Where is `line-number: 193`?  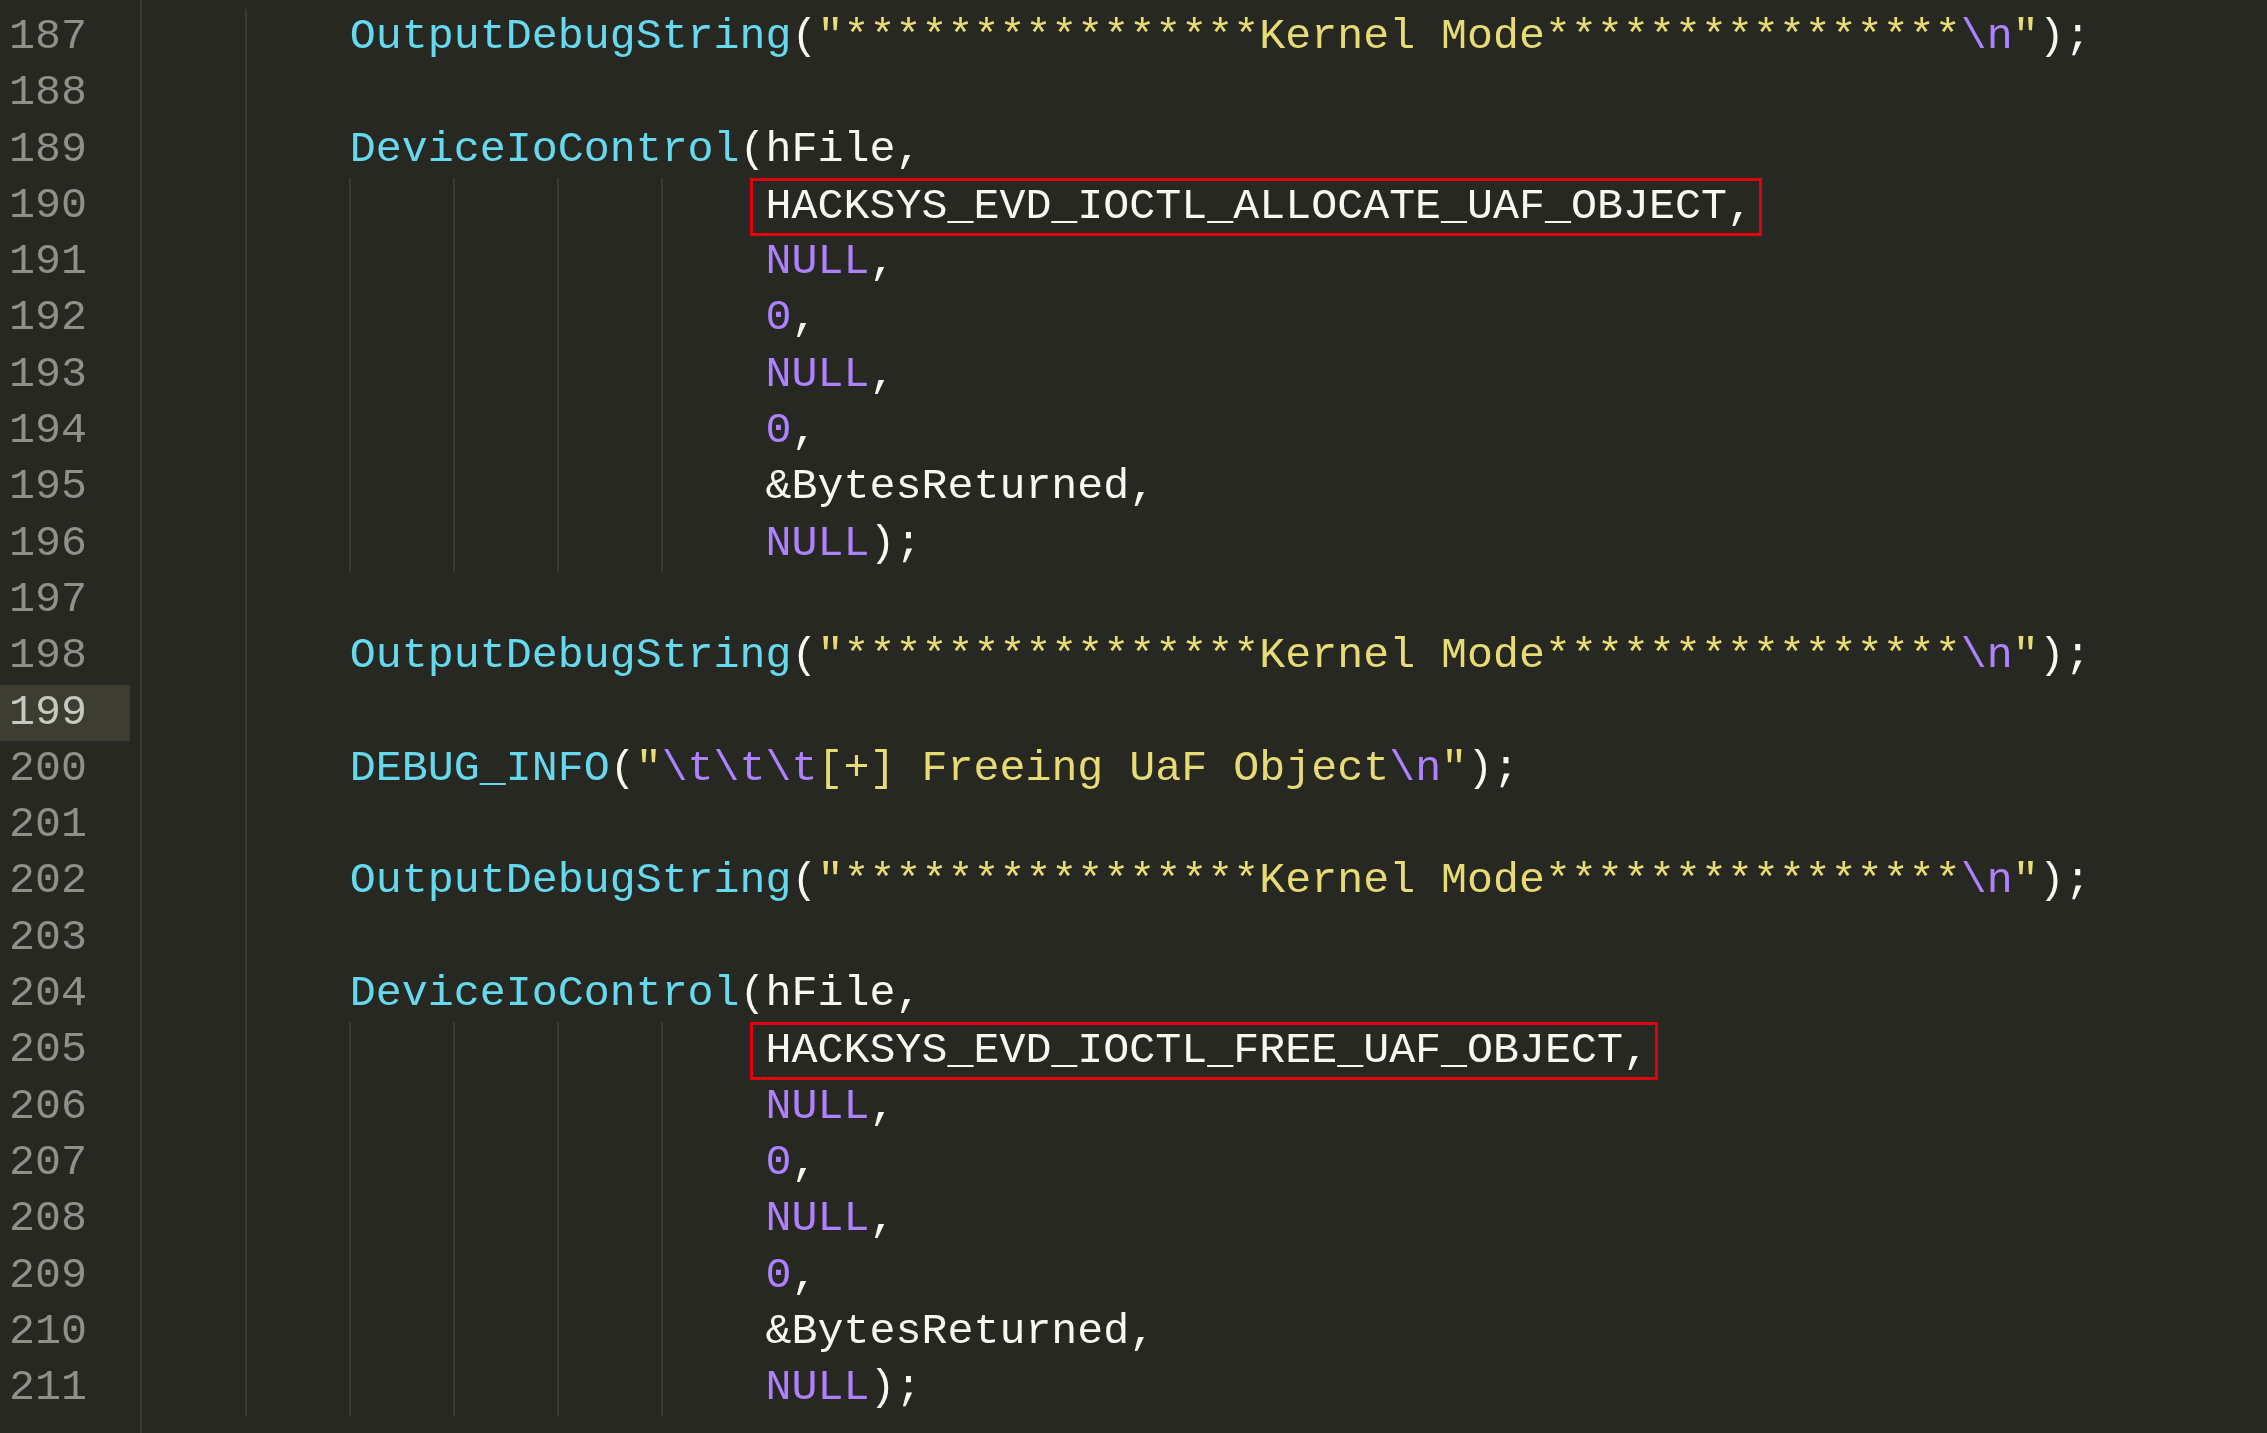
line-number: 193 is located at coordinates (71, 375).